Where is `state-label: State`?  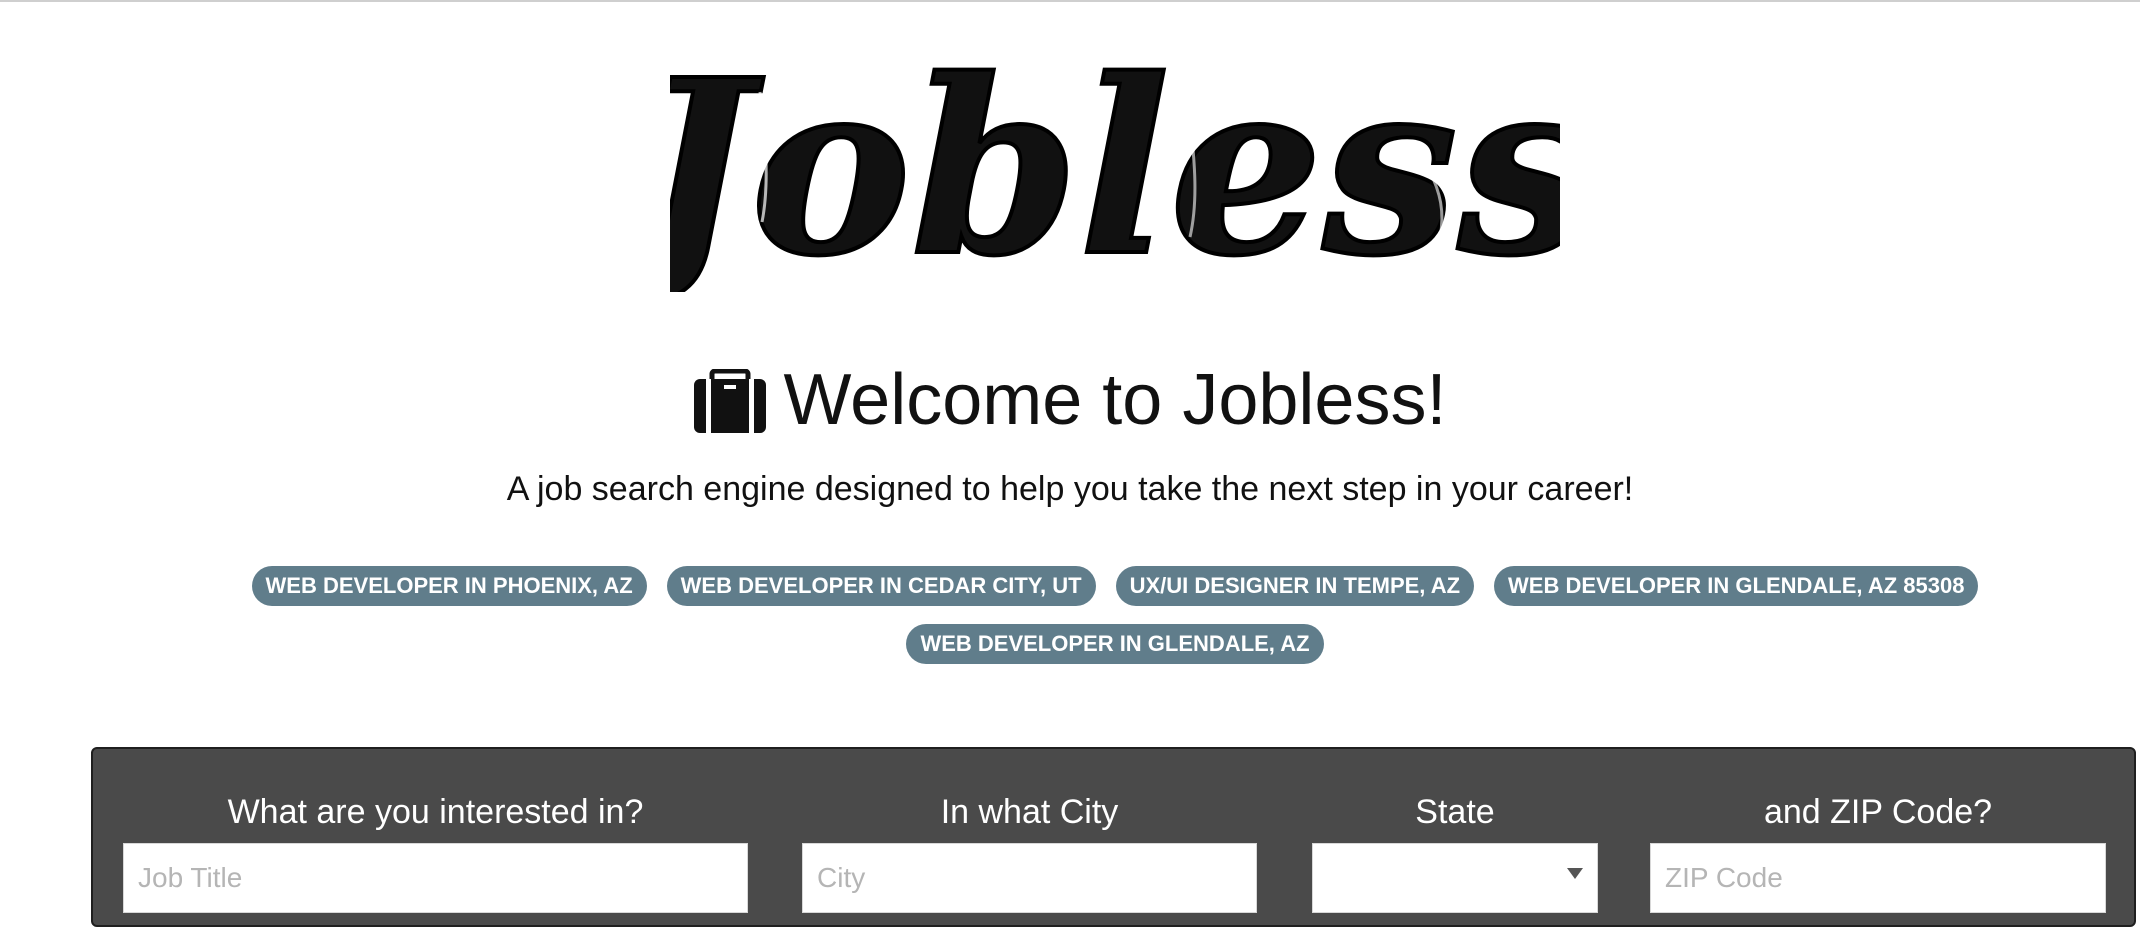
state-label: State is located at coordinates (1455, 812).